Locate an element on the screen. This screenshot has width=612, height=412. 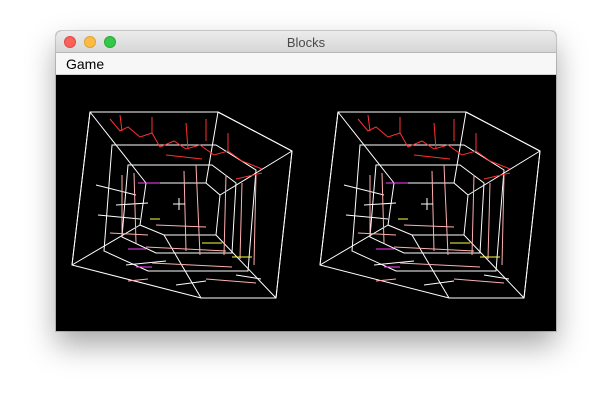
menu-bar: Game is located at coordinates (306, 64).